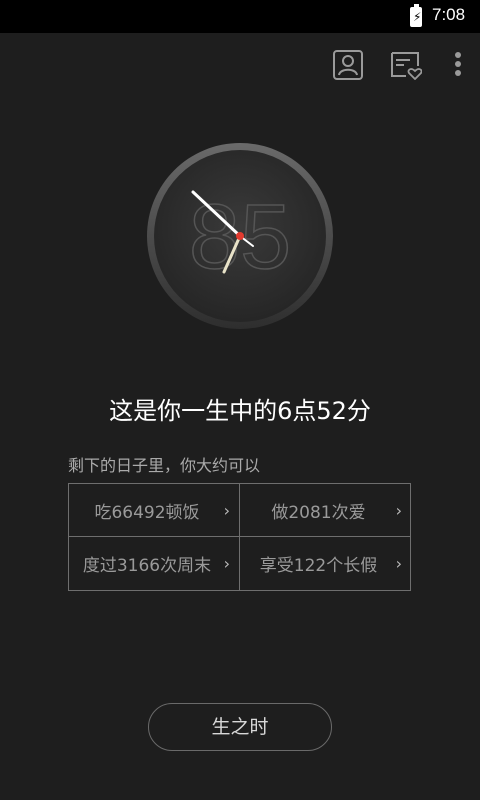 Image resolution: width=480 pixels, height=800 pixels. I want to click on more-vertical-icon, so click(458, 65).